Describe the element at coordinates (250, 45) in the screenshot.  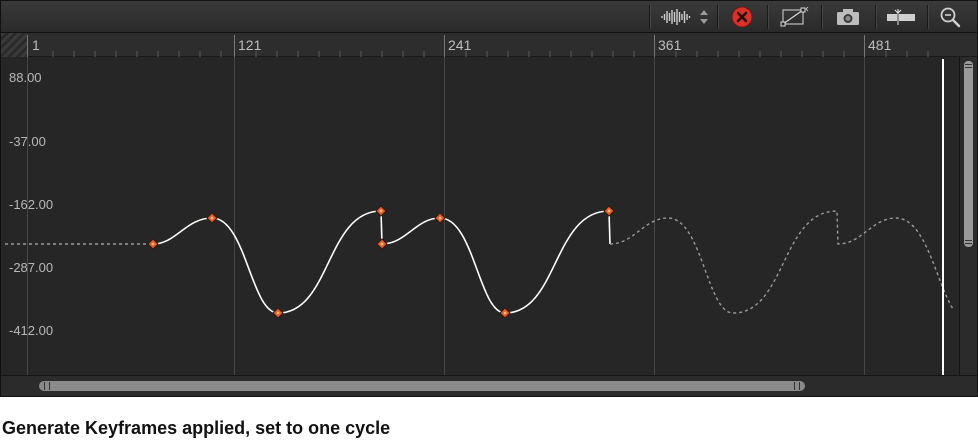
I see `ruler-label: 121` at that location.